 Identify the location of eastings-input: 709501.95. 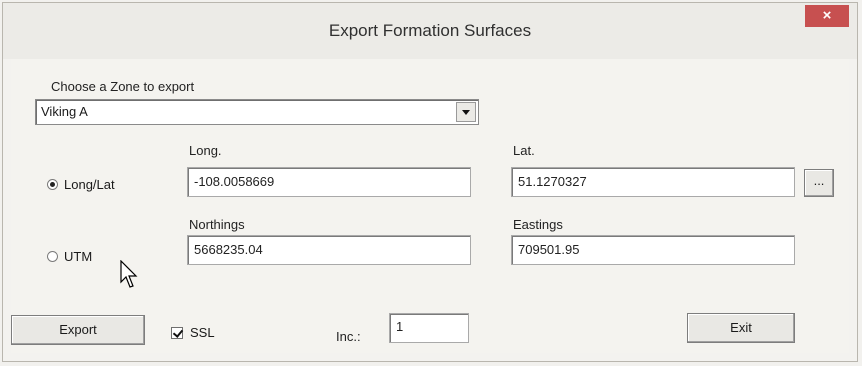
(653, 250).